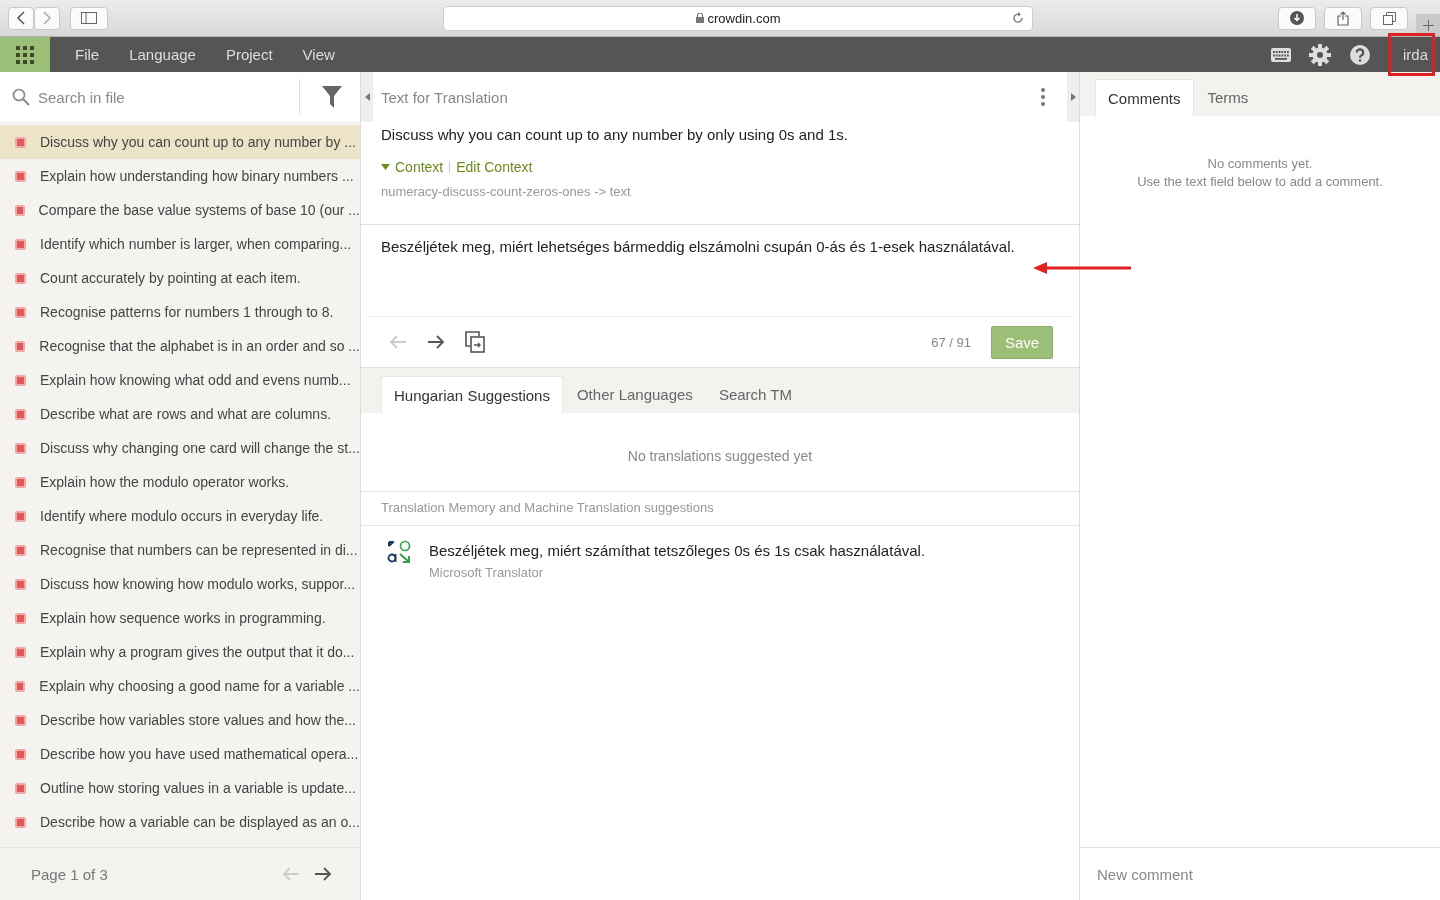 The image size is (1440, 900). Describe the element at coordinates (1281, 54) in the screenshot. I see `keyboard-icon` at that location.